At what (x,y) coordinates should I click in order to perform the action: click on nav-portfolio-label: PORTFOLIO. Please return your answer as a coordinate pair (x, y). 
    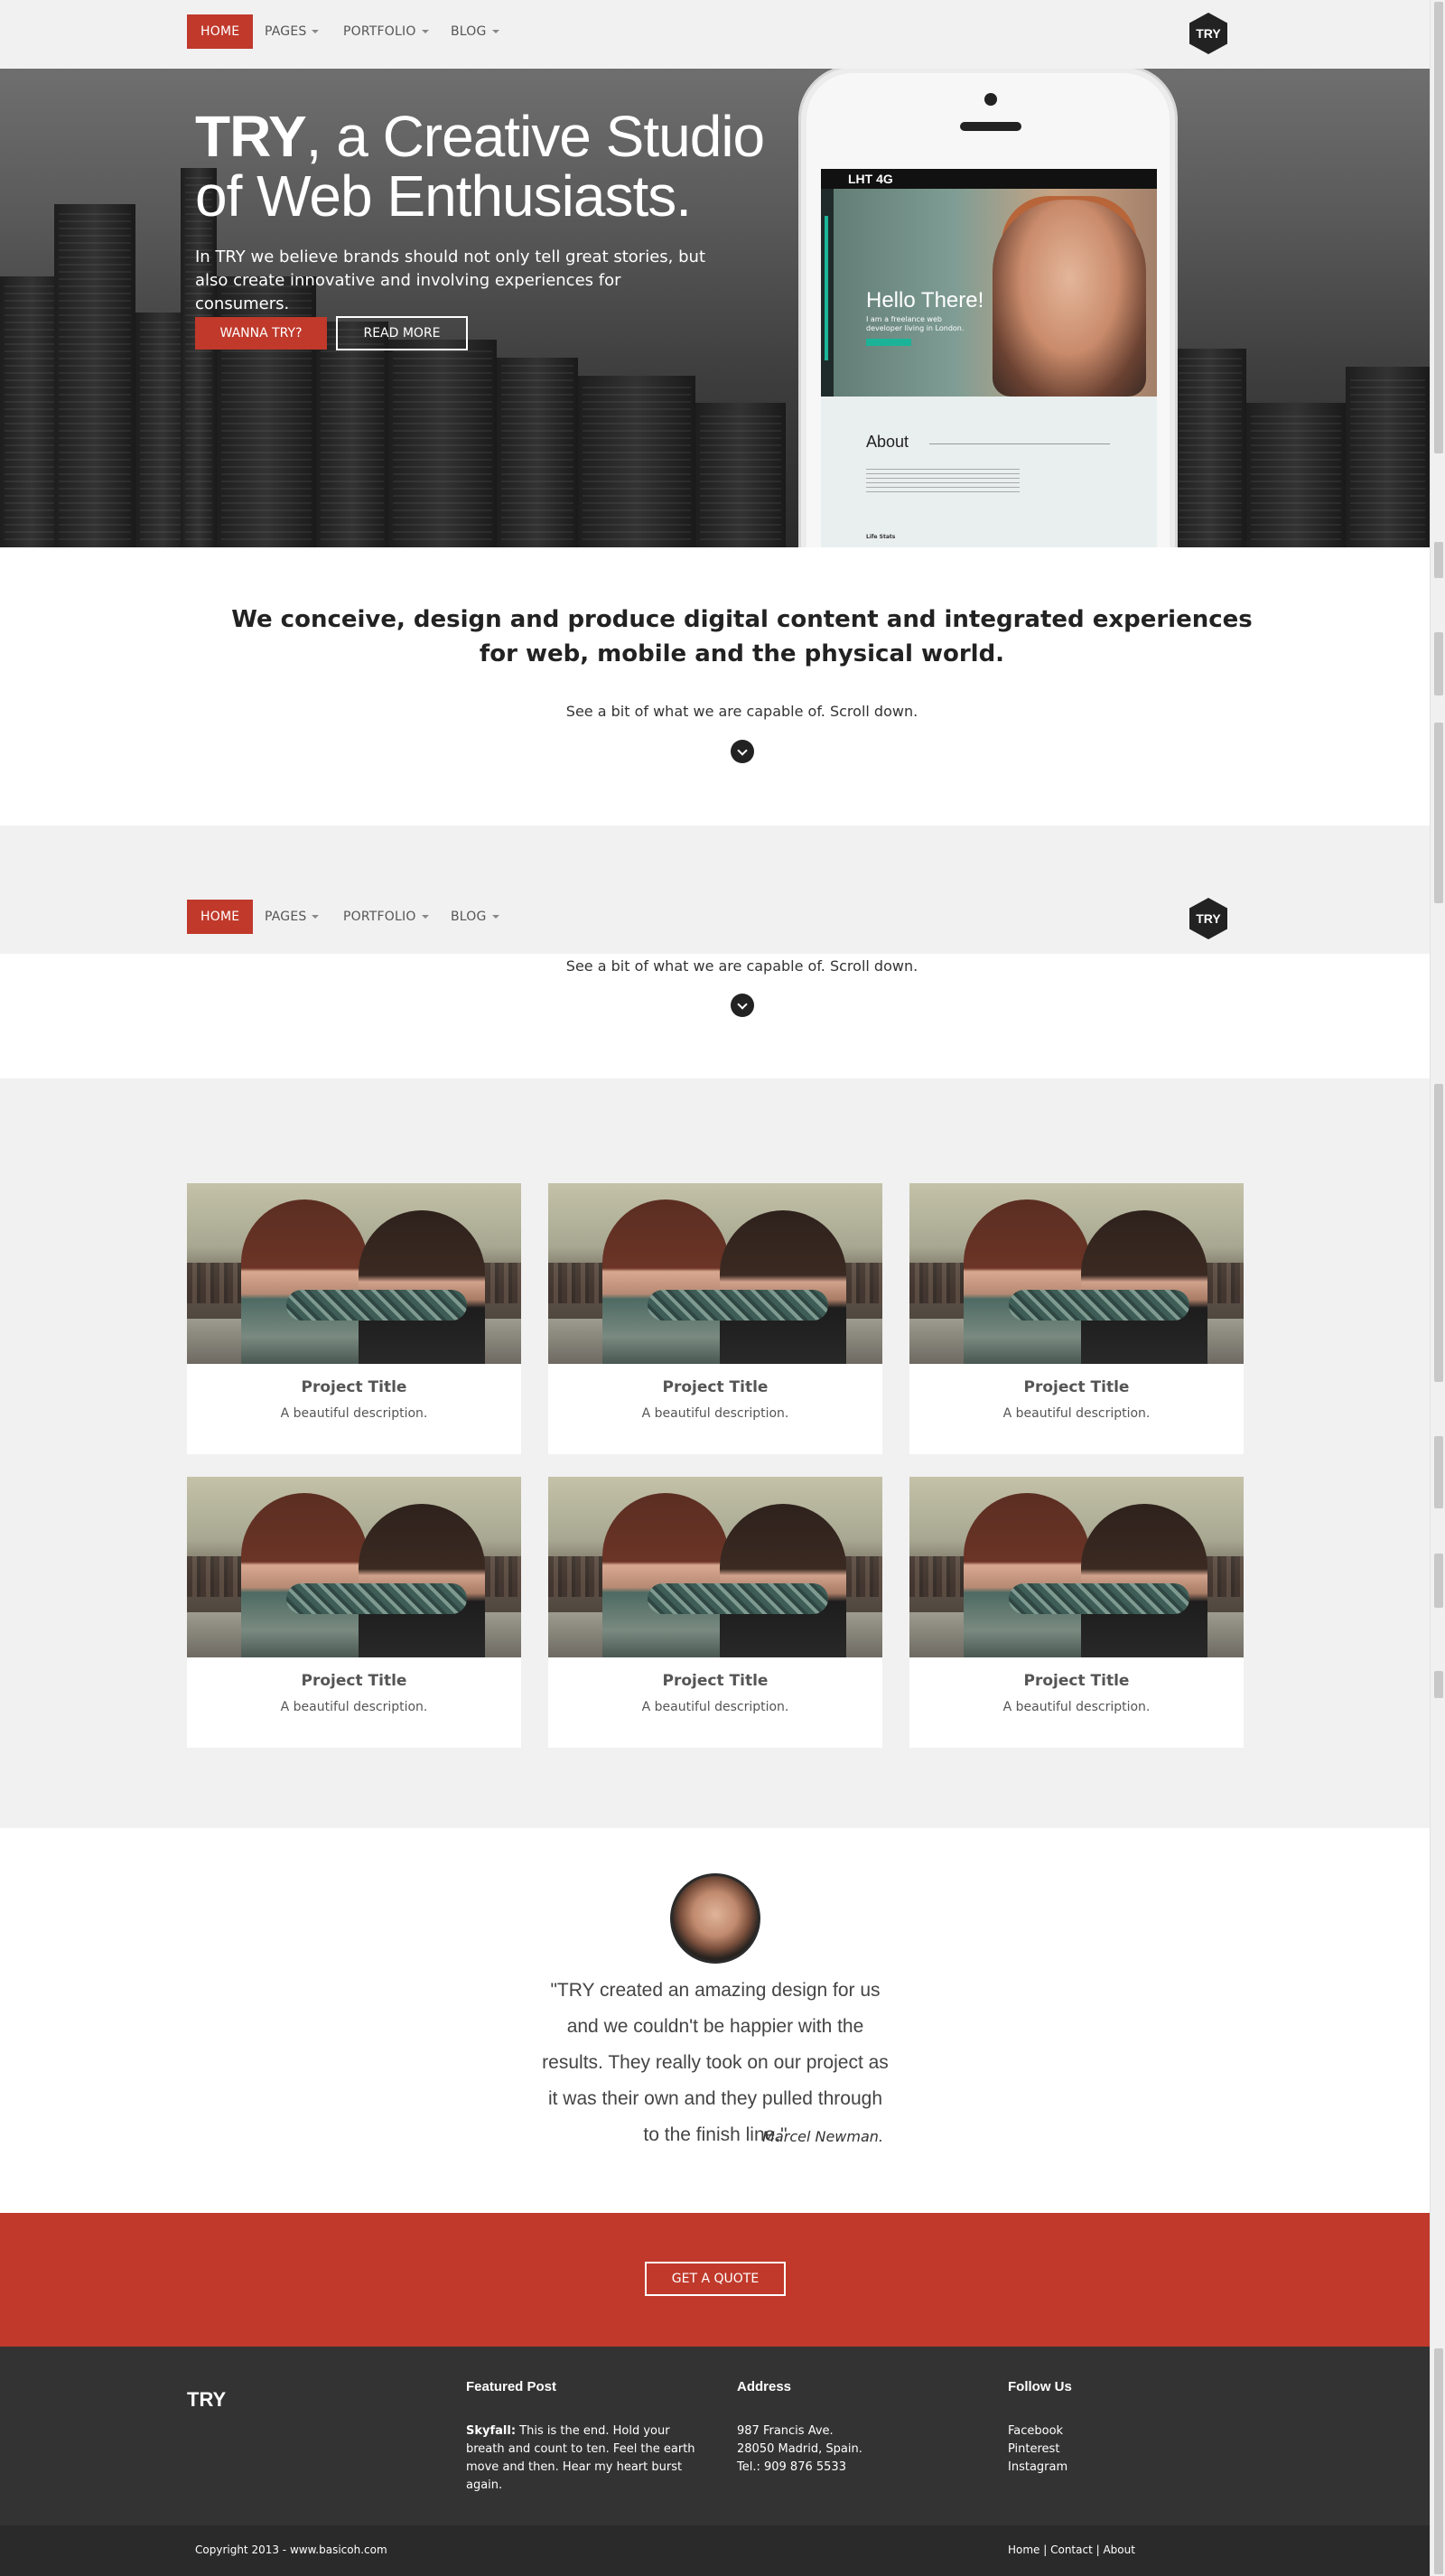
    Looking at the image, I should click on (379, 917).